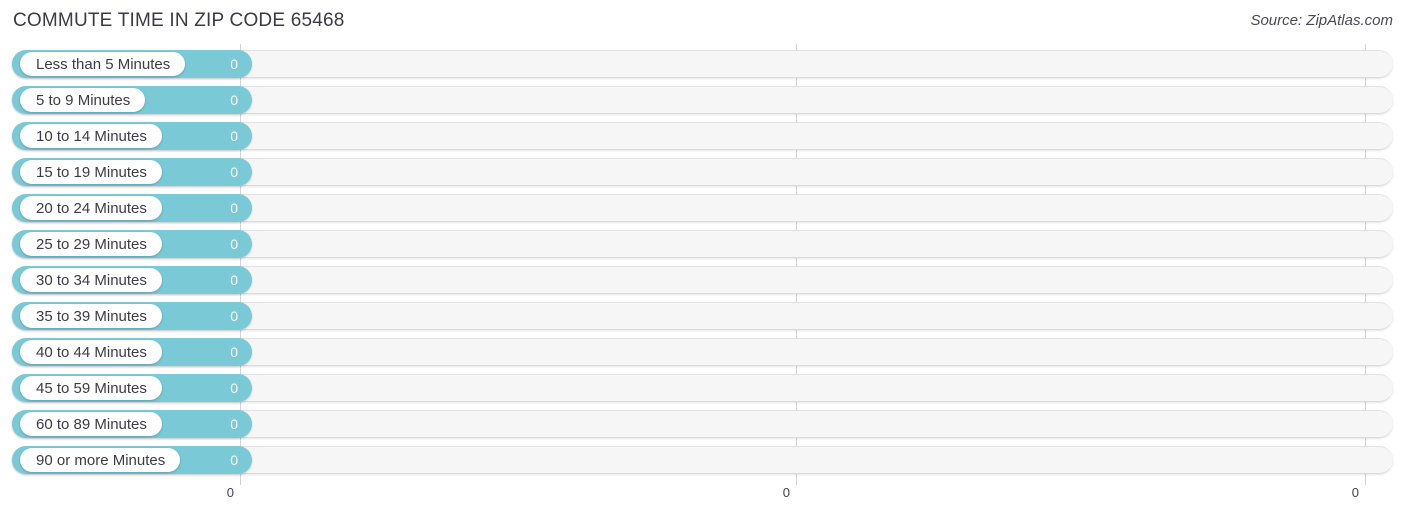  I want to click on bar-row: 45 to 59 Minutes 0, so click(703, 388).